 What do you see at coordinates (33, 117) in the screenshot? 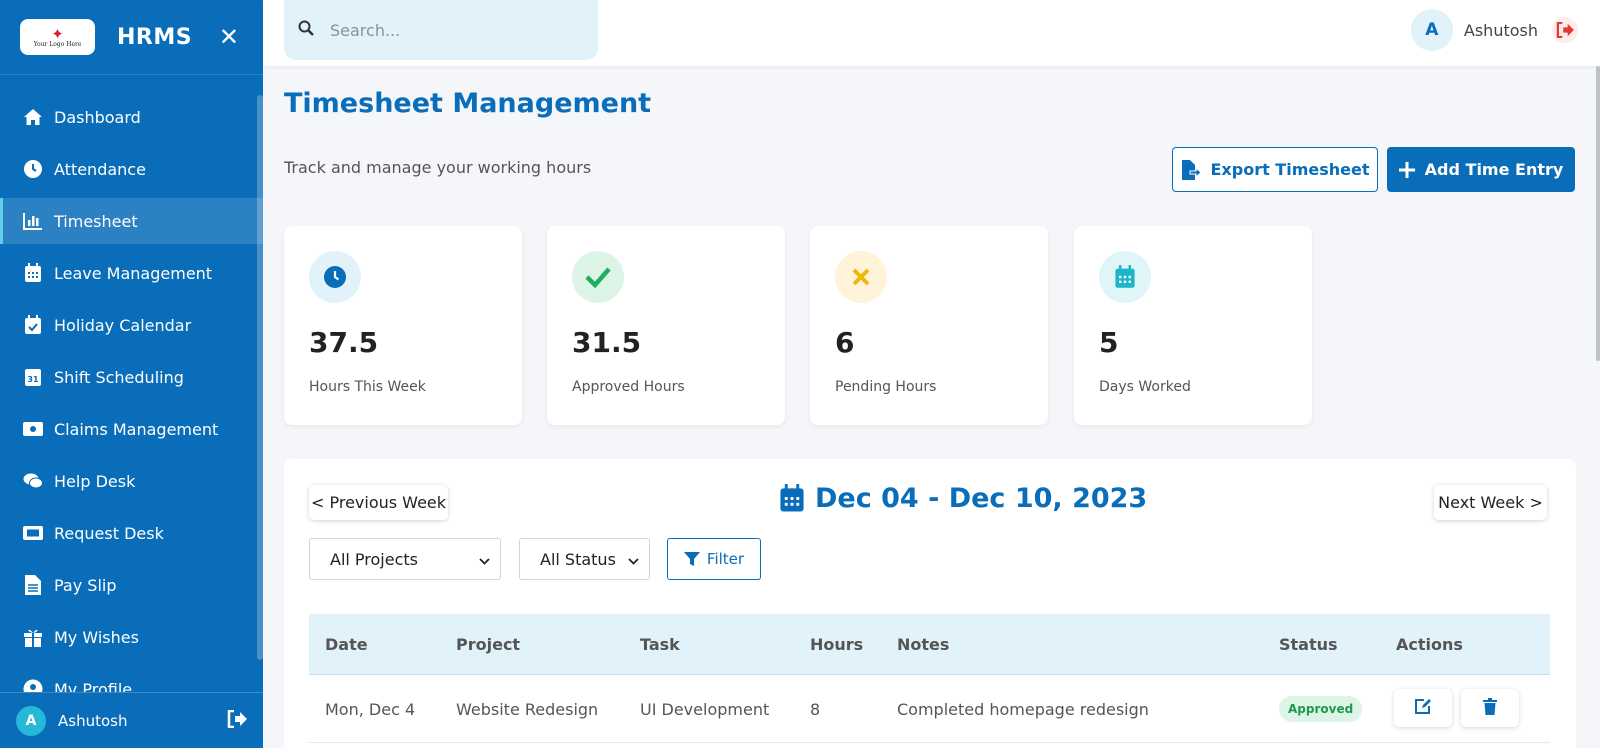
I see `home-icon` at bounding box center [33, 117].